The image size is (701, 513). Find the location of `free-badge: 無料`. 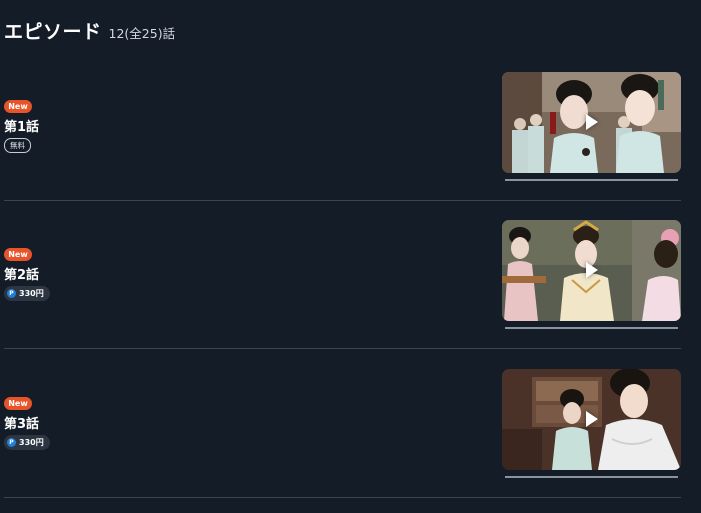

free-badge: 無料 is located at coordinates (17, 145).